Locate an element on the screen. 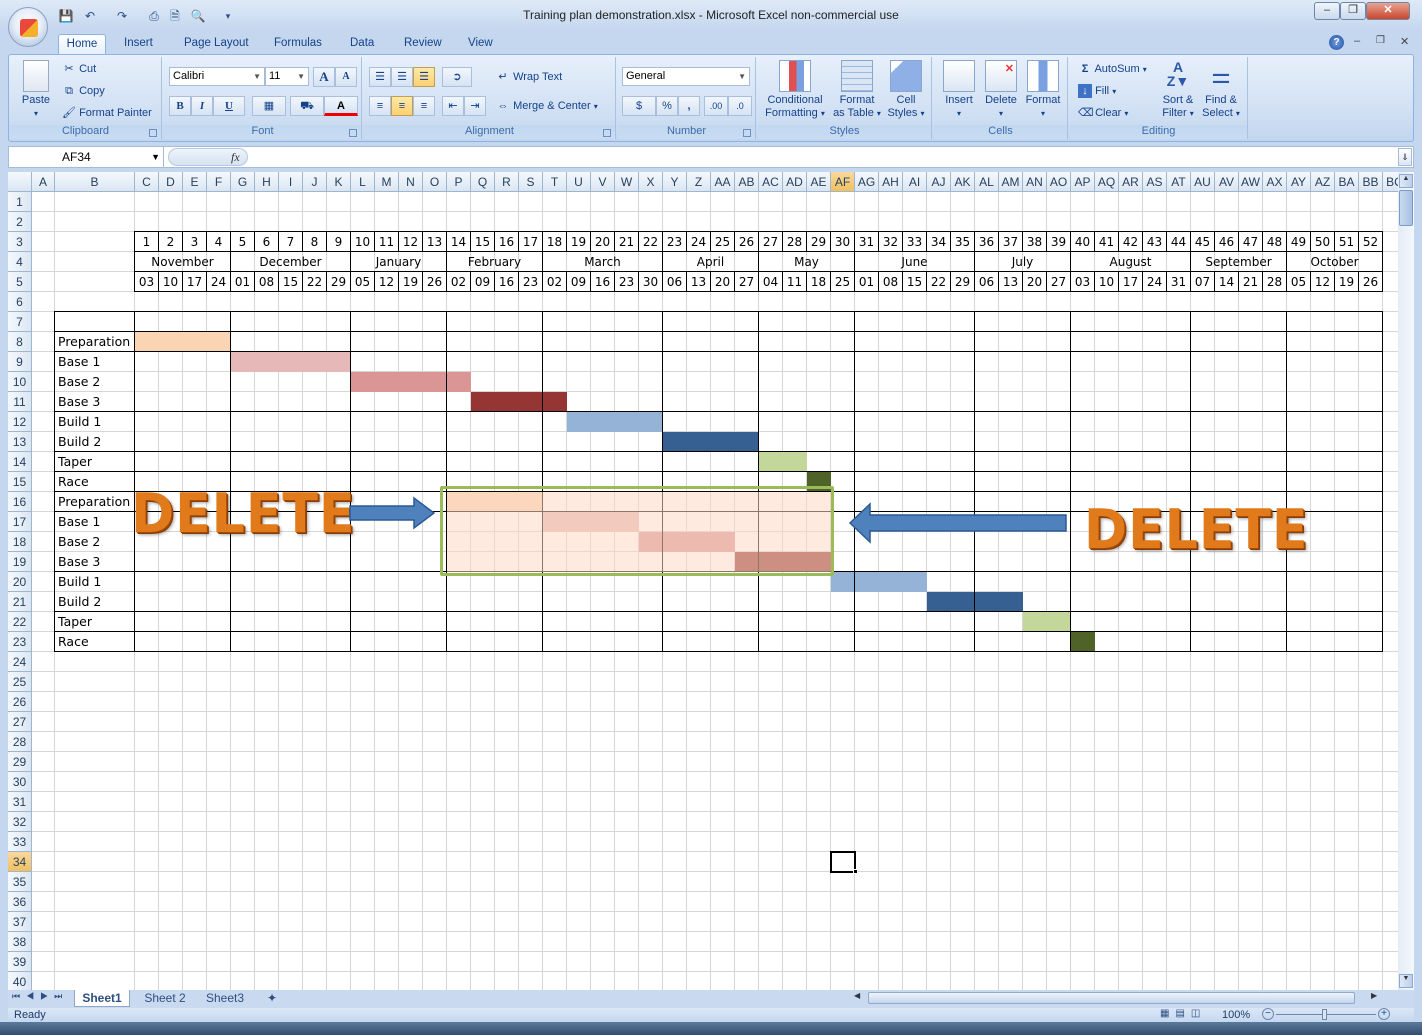  phase-label: Taper is located at coordinates (95, 462).